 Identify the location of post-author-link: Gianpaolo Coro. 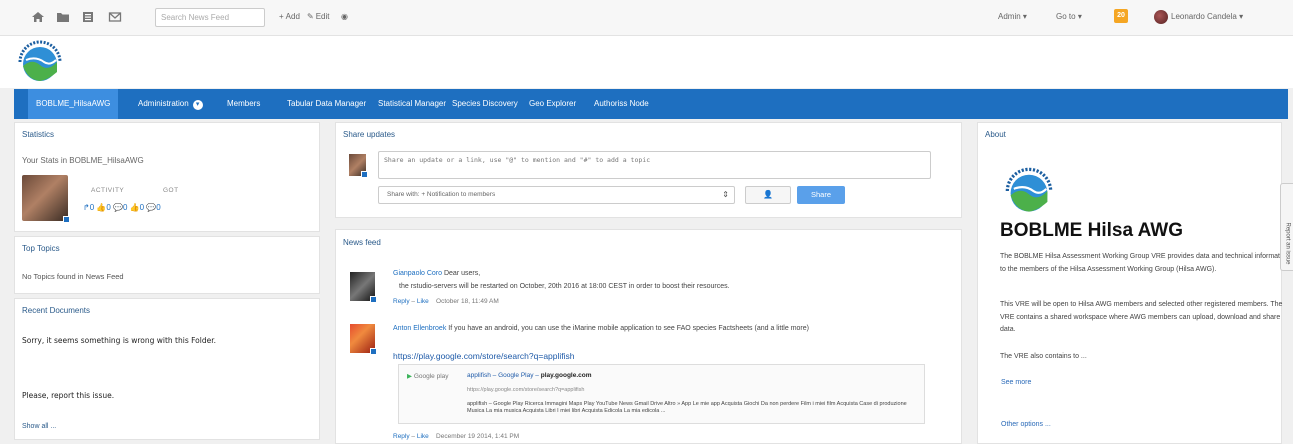
(417, 273).